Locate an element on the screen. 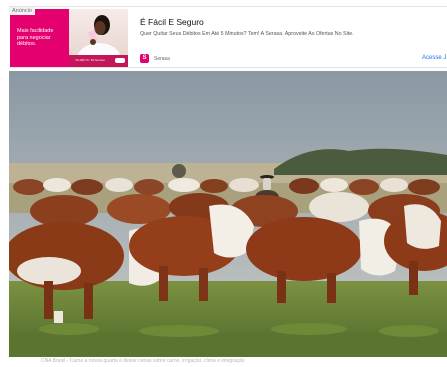 This screenshot has height=367, width=447. ad-cta-link: Acesse J is located at coordinates (434, 58).